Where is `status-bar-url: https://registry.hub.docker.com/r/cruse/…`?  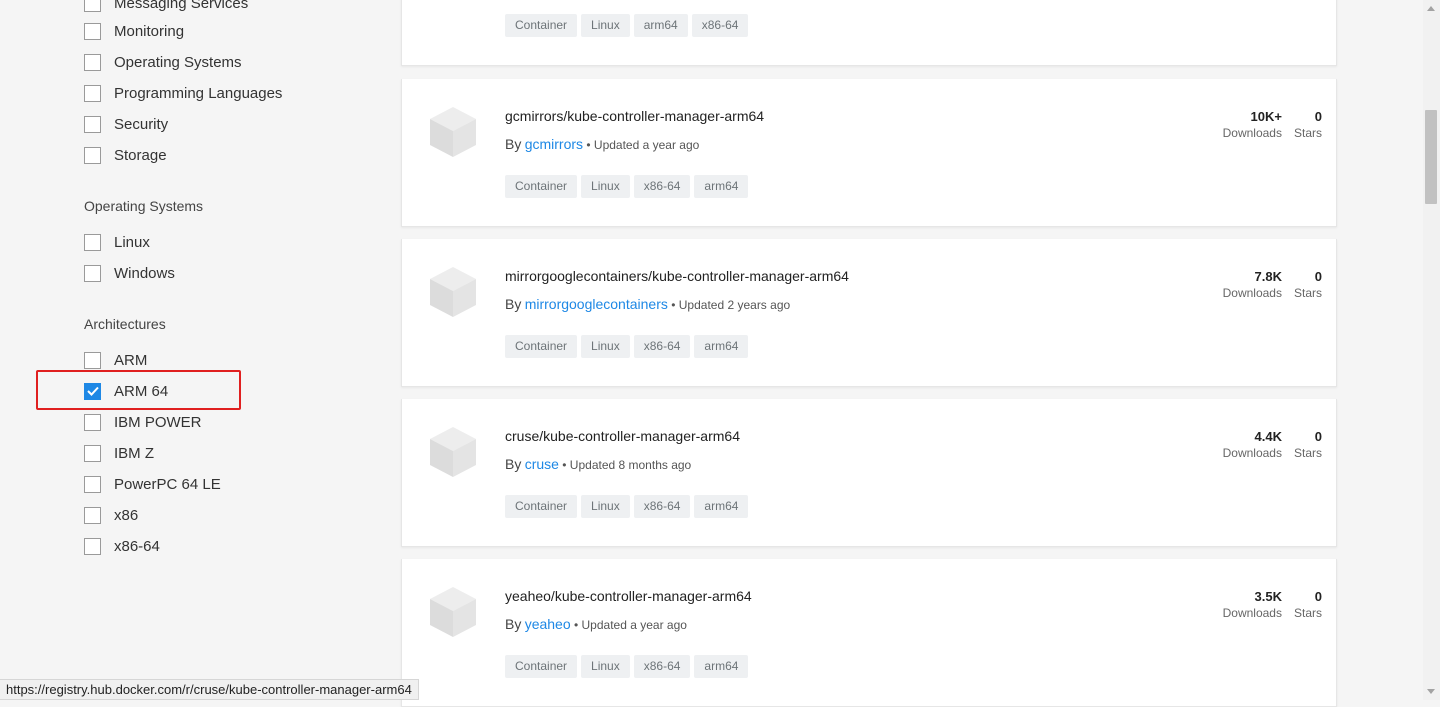
status-bar-url: https://registry.hub.docker.com/r/cruse/… is located at coordinates (209, 689).